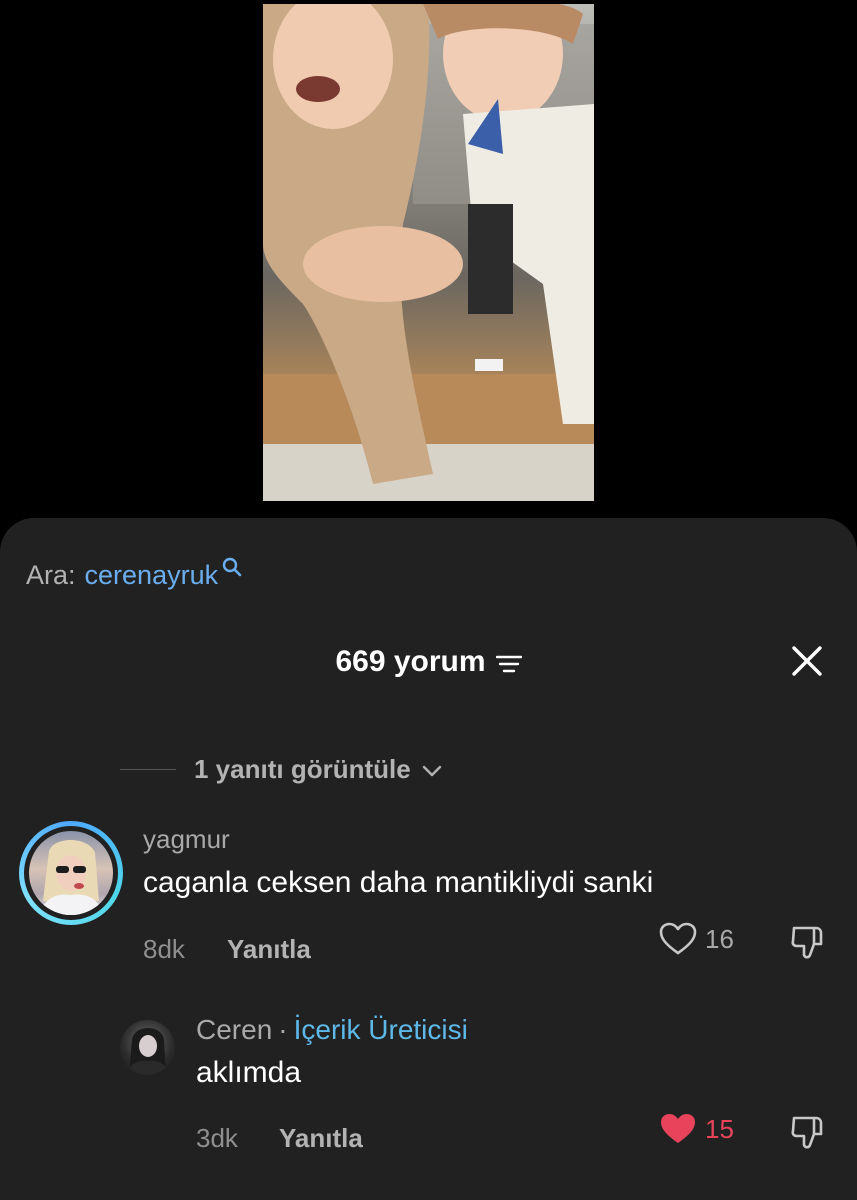  Describe the element at coordinates (217, 1138) in the screenshot. I see `comment-timestamp: 3dk` at that location.